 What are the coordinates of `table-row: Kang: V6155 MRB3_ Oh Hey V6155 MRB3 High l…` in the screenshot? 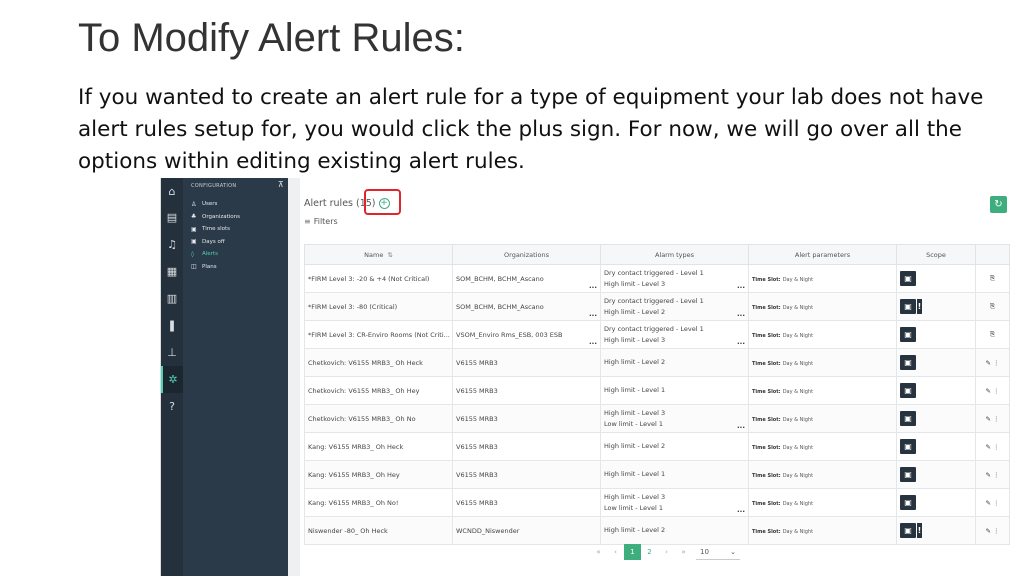 It's located at (657, 474).